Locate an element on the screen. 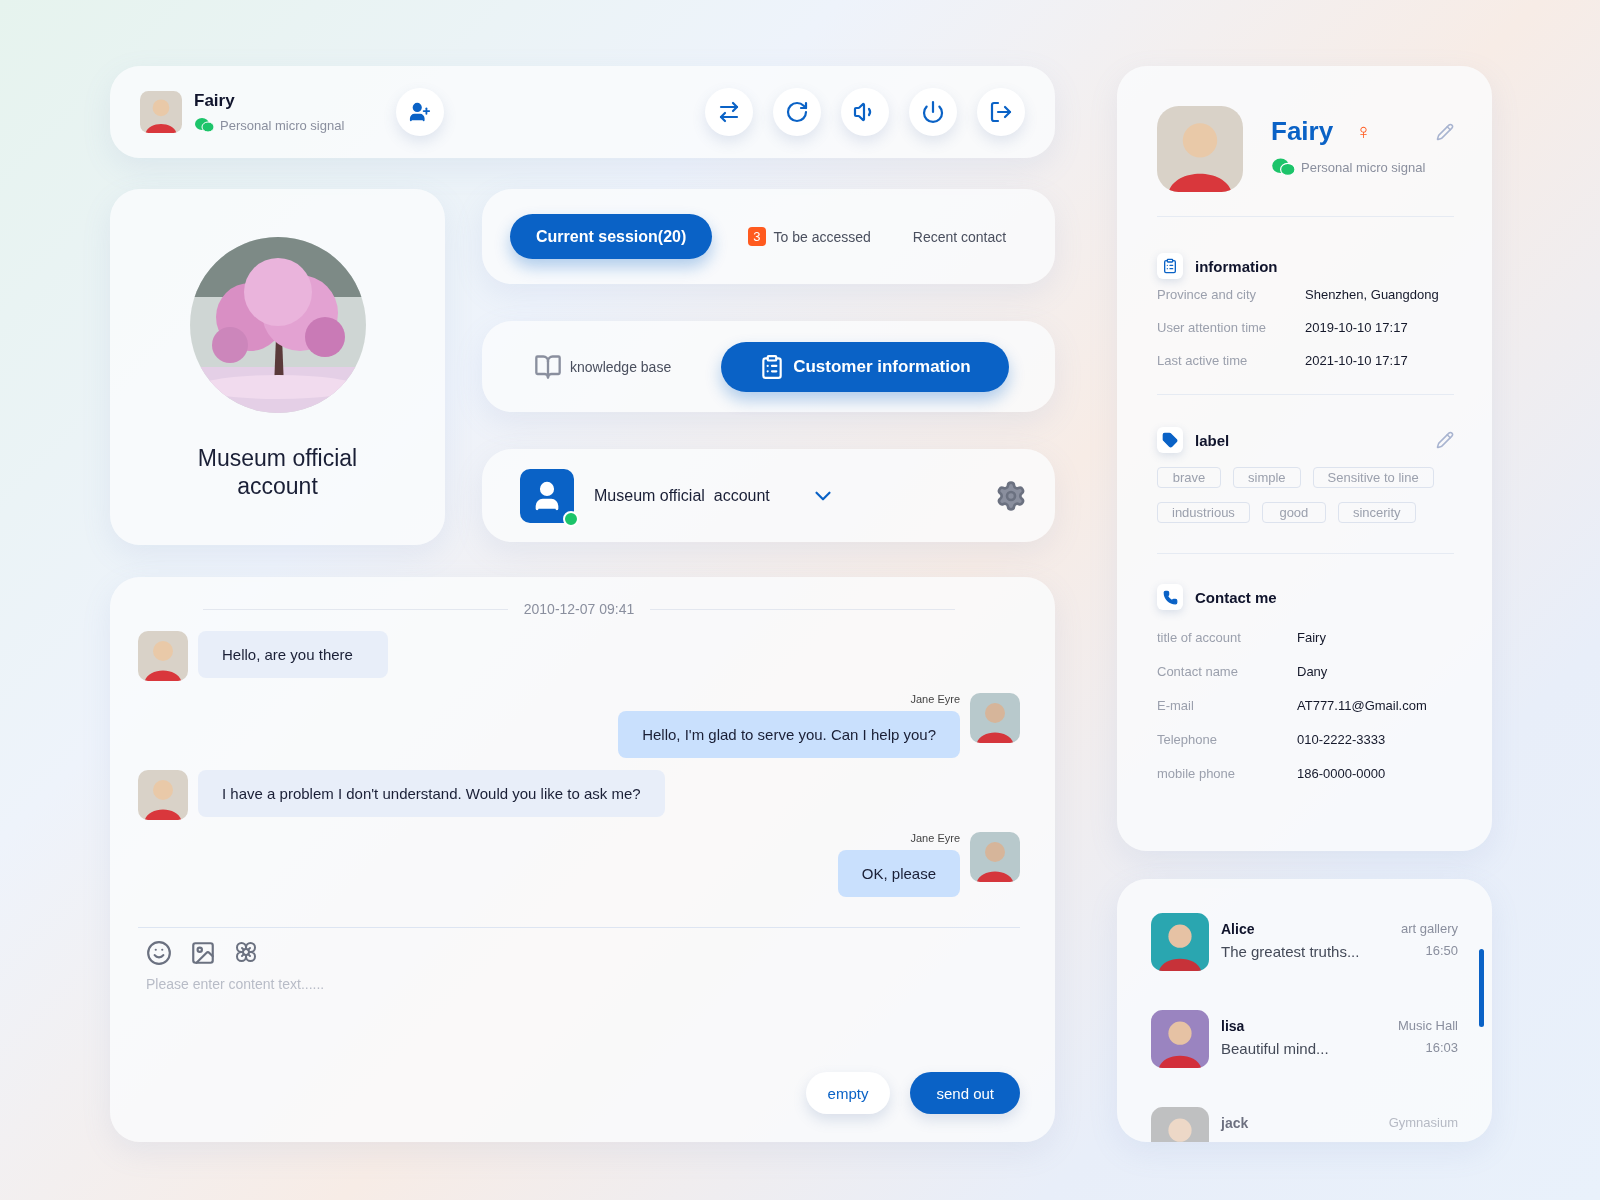  customer-name: Fairy is located at coordinates (1302, 131).